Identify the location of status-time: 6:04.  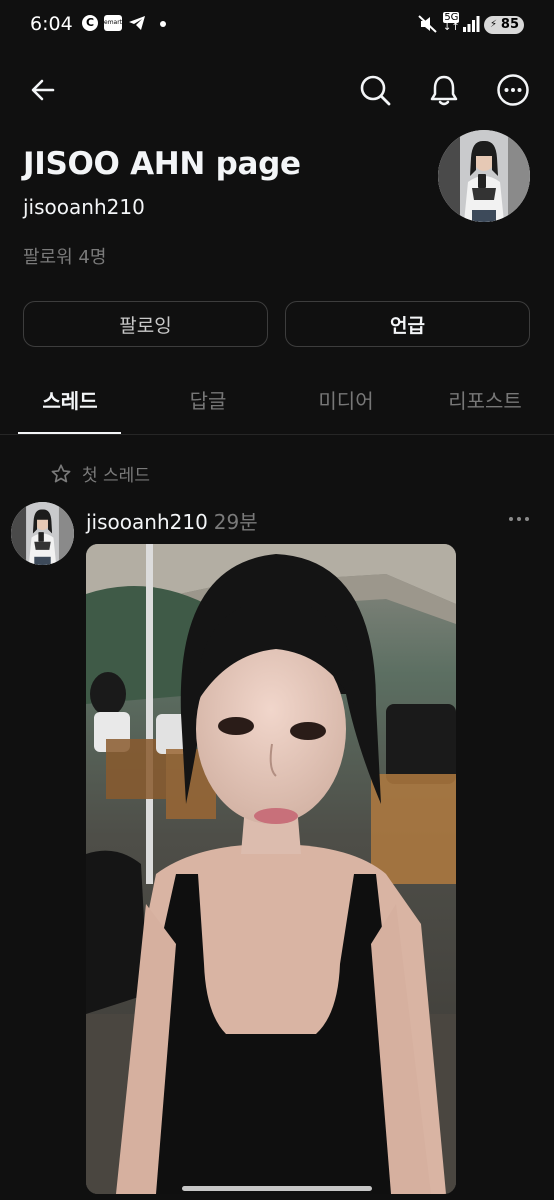
(51, 24).